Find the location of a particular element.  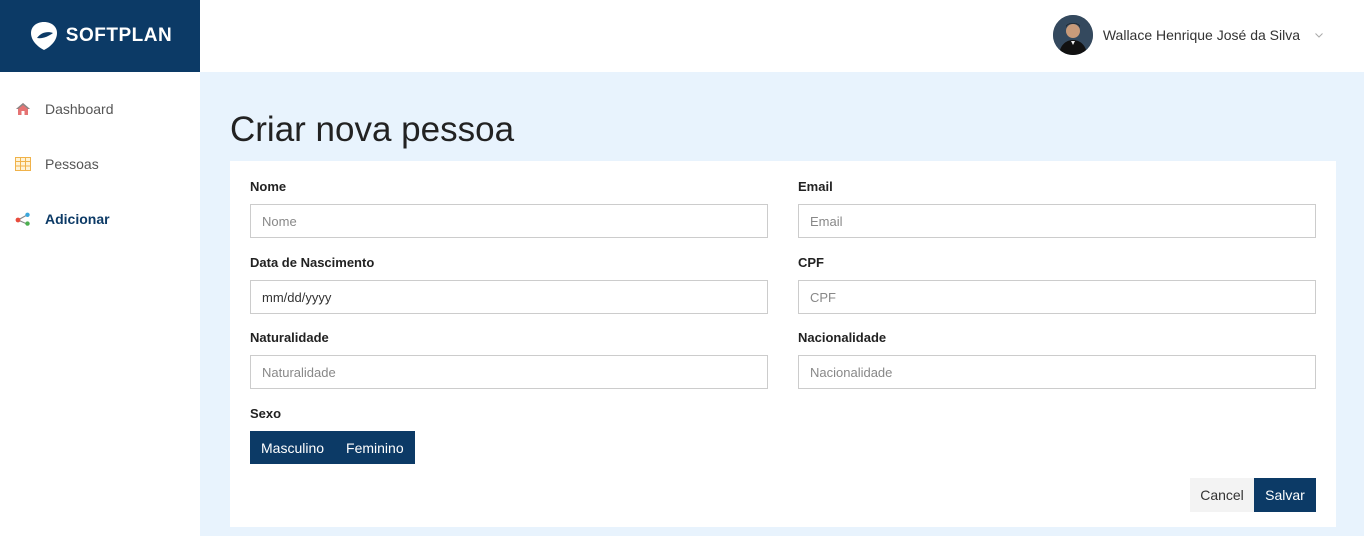

sidebar-item-adicionar: Adicionar is located at coordinates (100, 219).